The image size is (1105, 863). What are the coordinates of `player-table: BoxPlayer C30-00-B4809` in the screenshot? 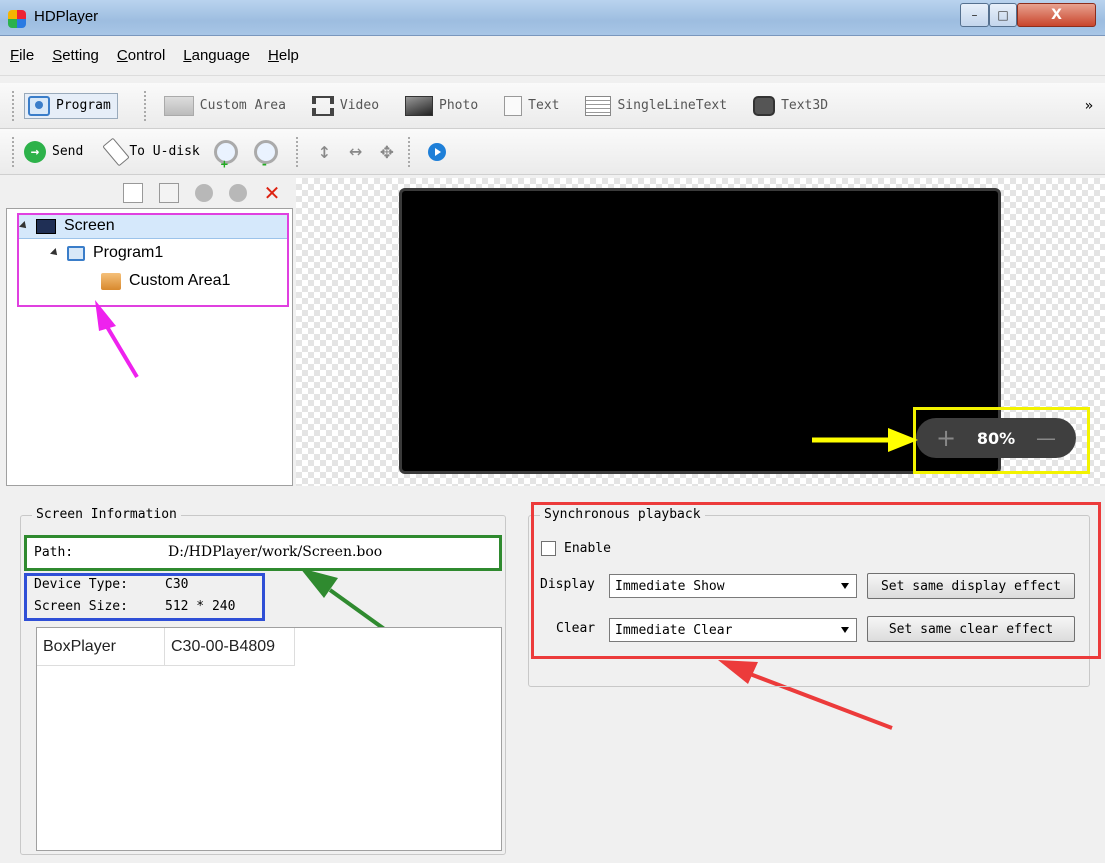 It's located at (269, 739).